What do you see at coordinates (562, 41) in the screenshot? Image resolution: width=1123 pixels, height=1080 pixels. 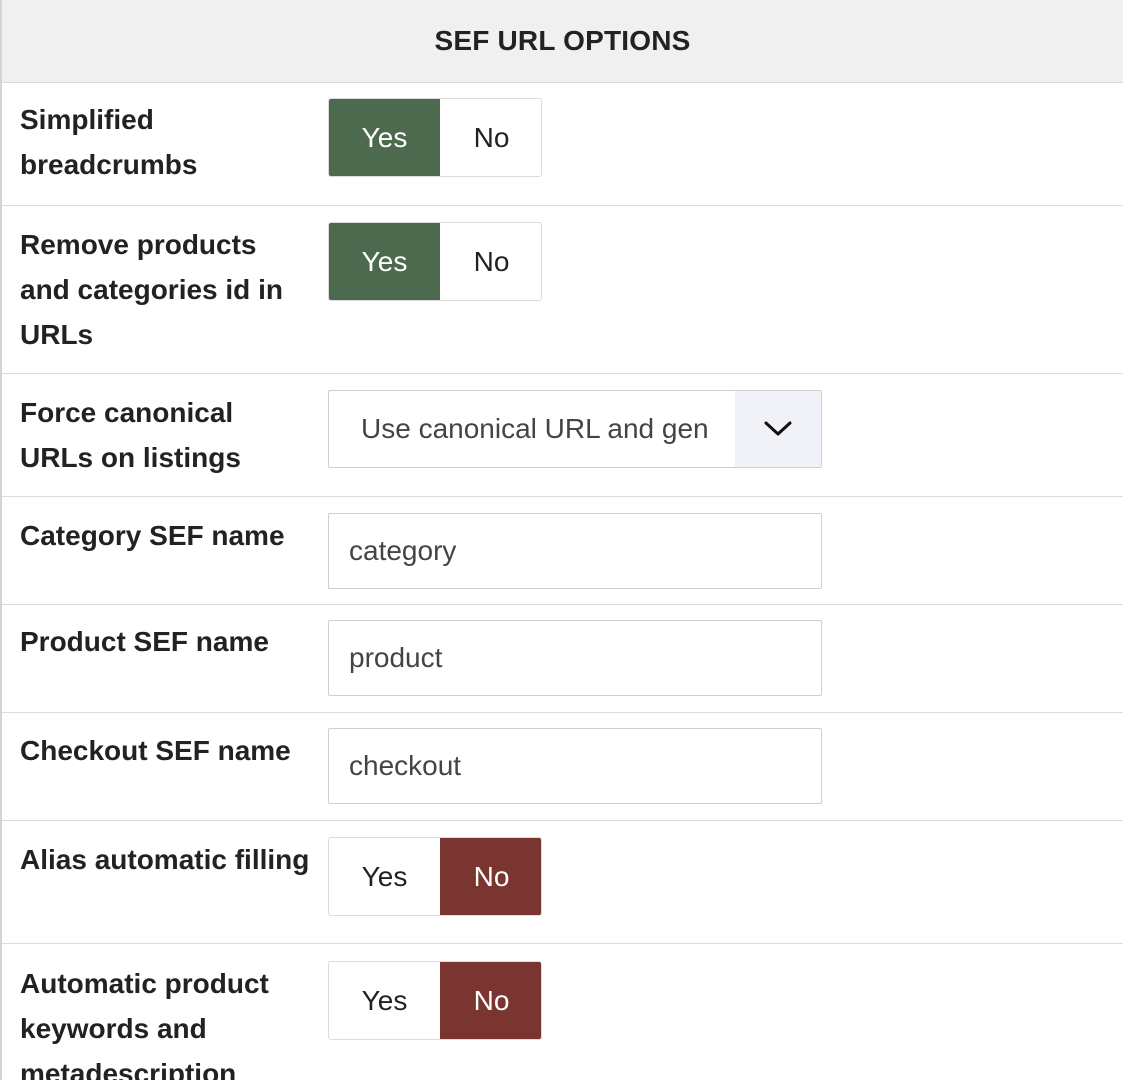 I see `panel-title: SEF URL OPTIONS` at bounding box center [562, 41].